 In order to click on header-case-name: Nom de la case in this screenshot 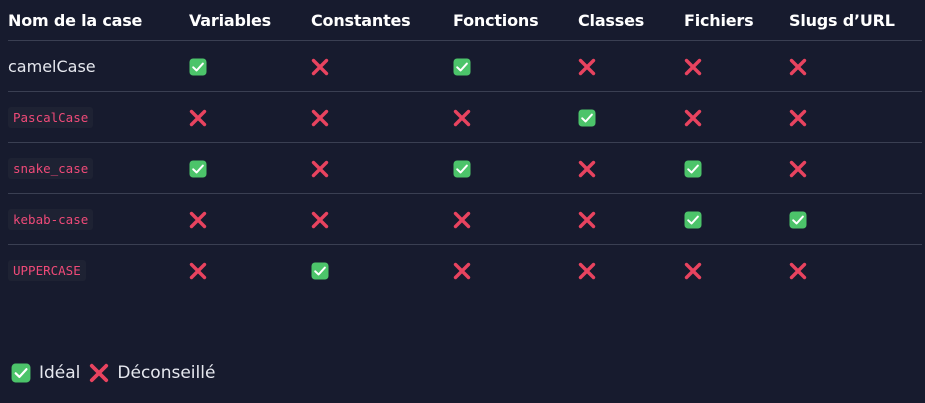, I will do `click(75, 20)`.